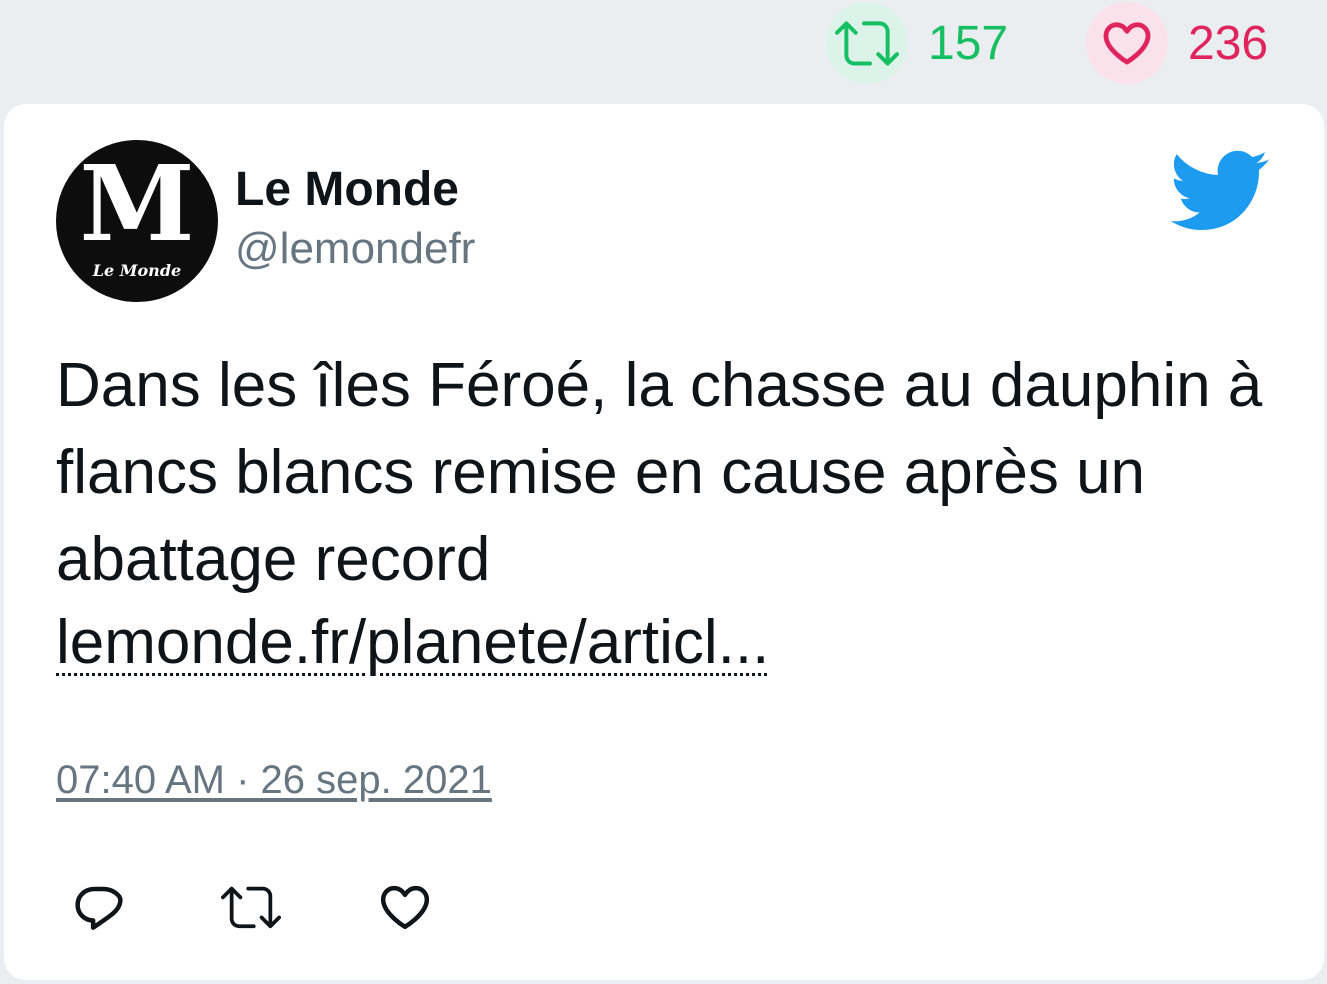 The width and height of the screenshot is (1327, 984). I want to click on avatar-logo-letter: M, so click(136, 203).